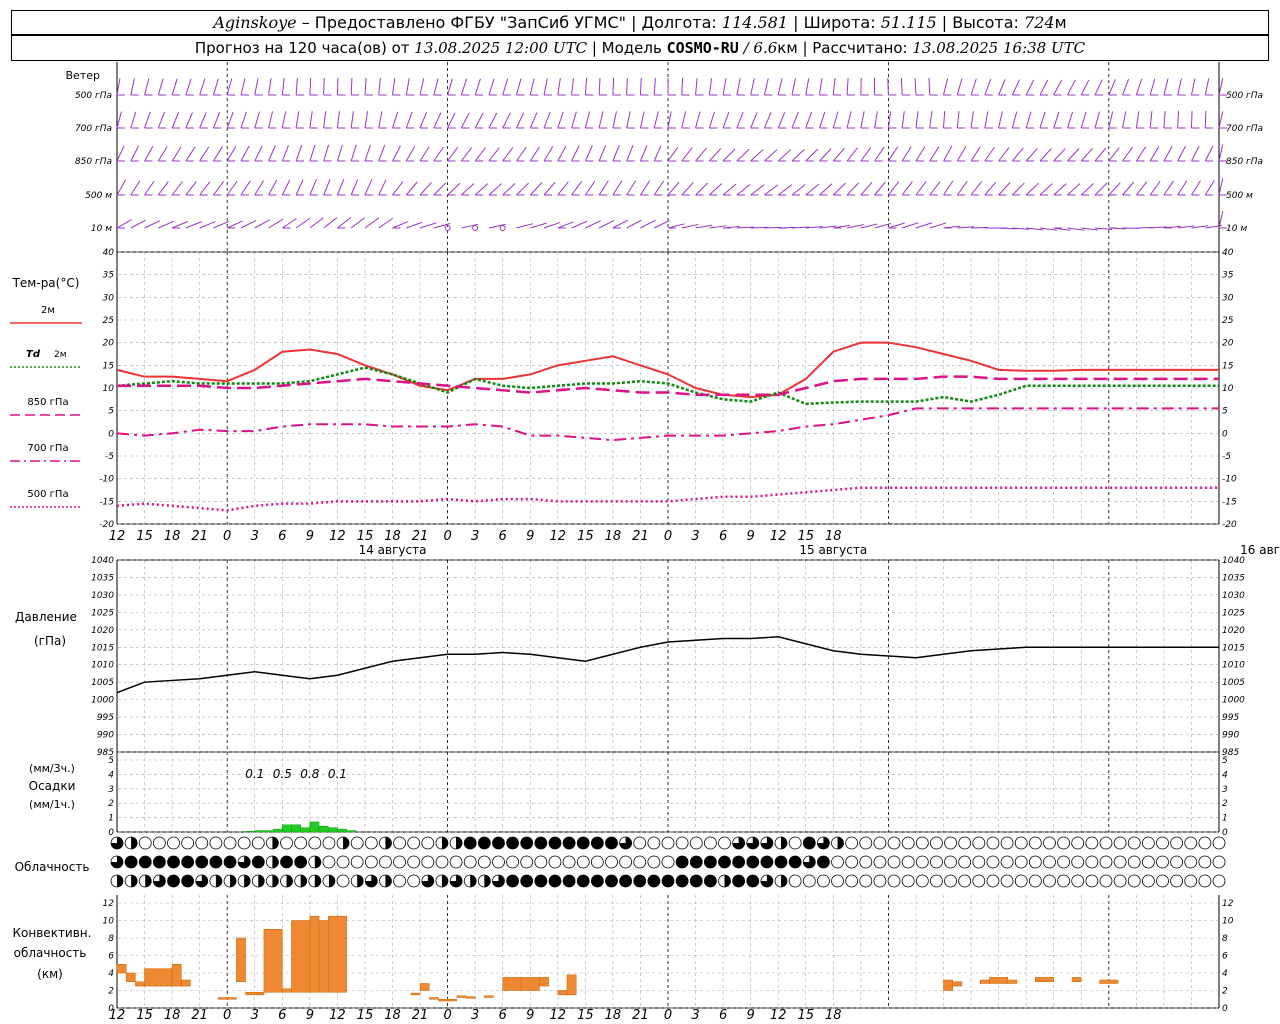 This screenshot has width=1280, height=1024. I want to click on pressure-axis-tick-left: 1025, so click(102, 613).